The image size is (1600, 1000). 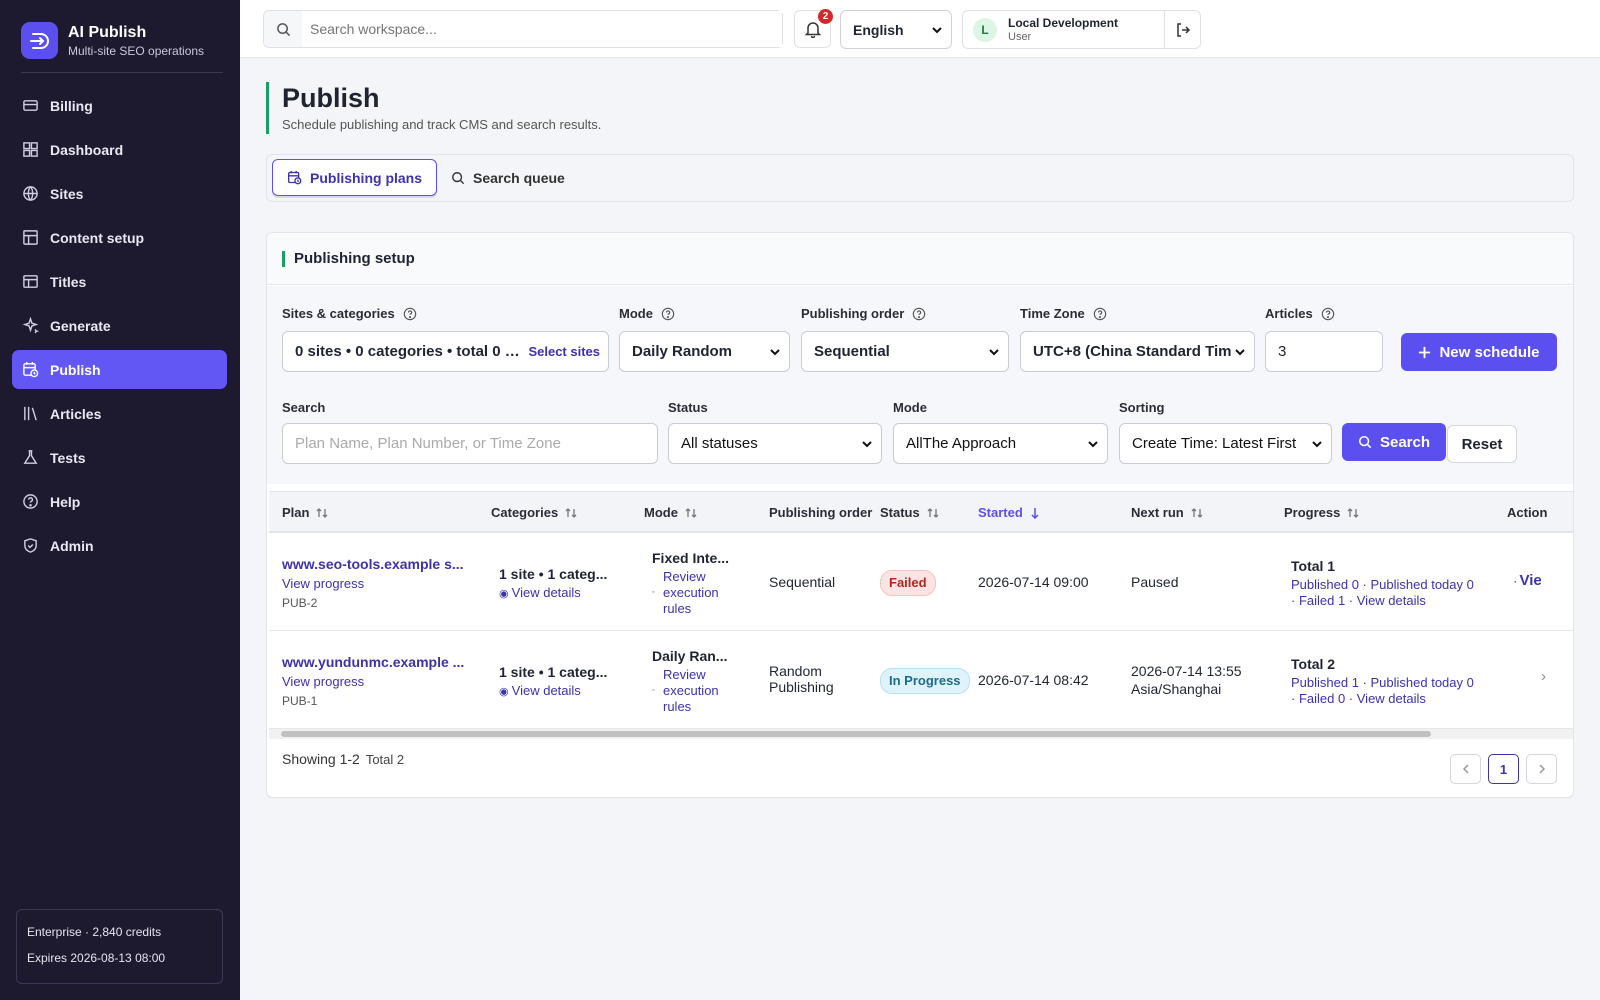 I want to click on mode-cell: Daily Ran... ◦ Review execution rules, so click(x=699, y=681).